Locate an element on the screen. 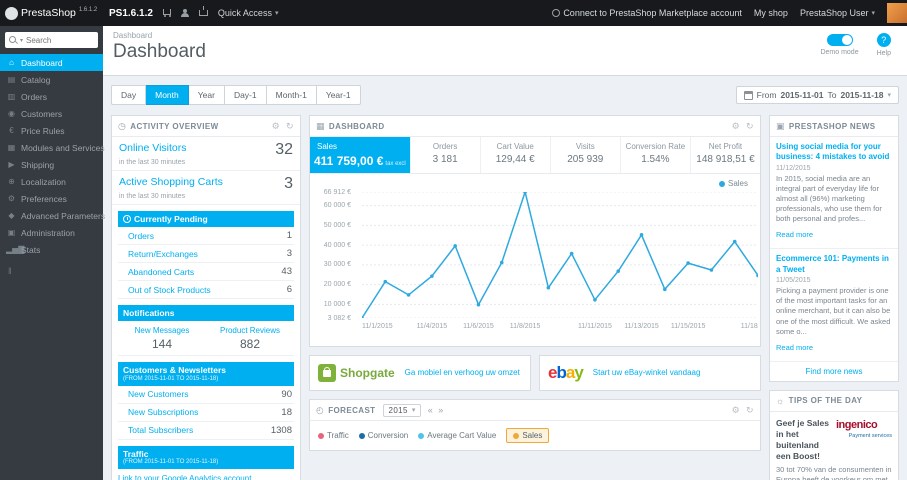  kpi-sales: Sales 411 759,00 € tax excl. is located at coordinates (360, 155).